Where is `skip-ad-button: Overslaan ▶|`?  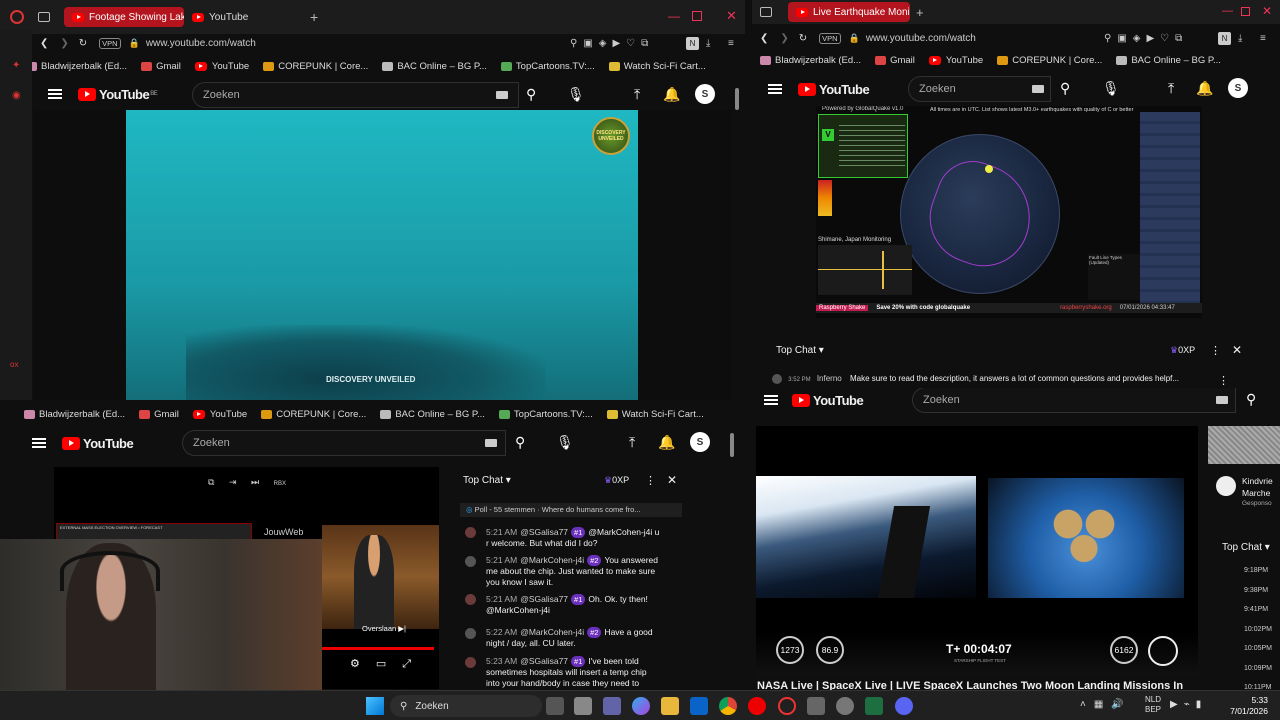 skip-ad-button: Overslaan ▶| is located at coordinates (384, 628).